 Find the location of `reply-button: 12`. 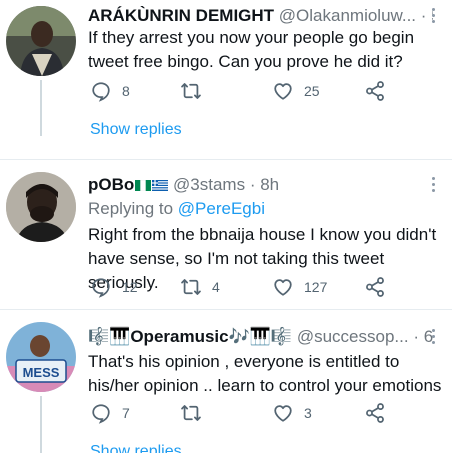

reply-button: 12 is located at coordinates (114, 287).